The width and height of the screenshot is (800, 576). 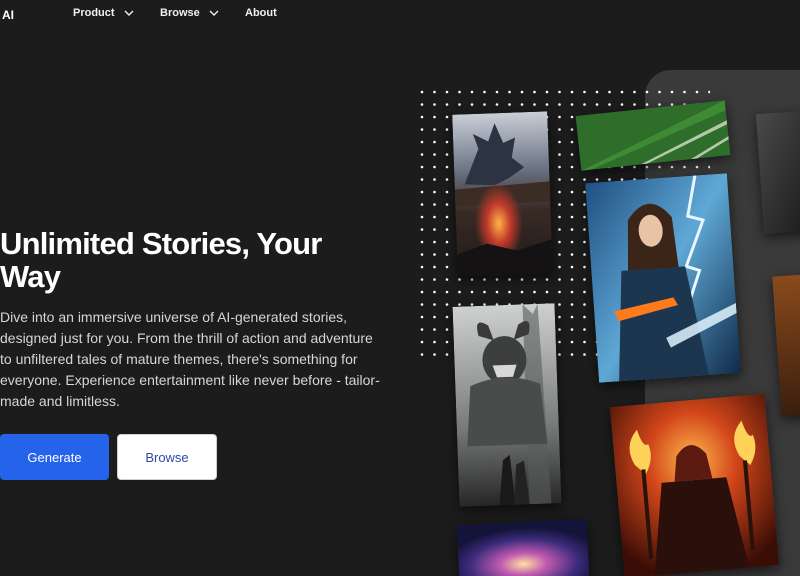 I want to click on nav-item-product-label: Product, so click(x=94, y=13).